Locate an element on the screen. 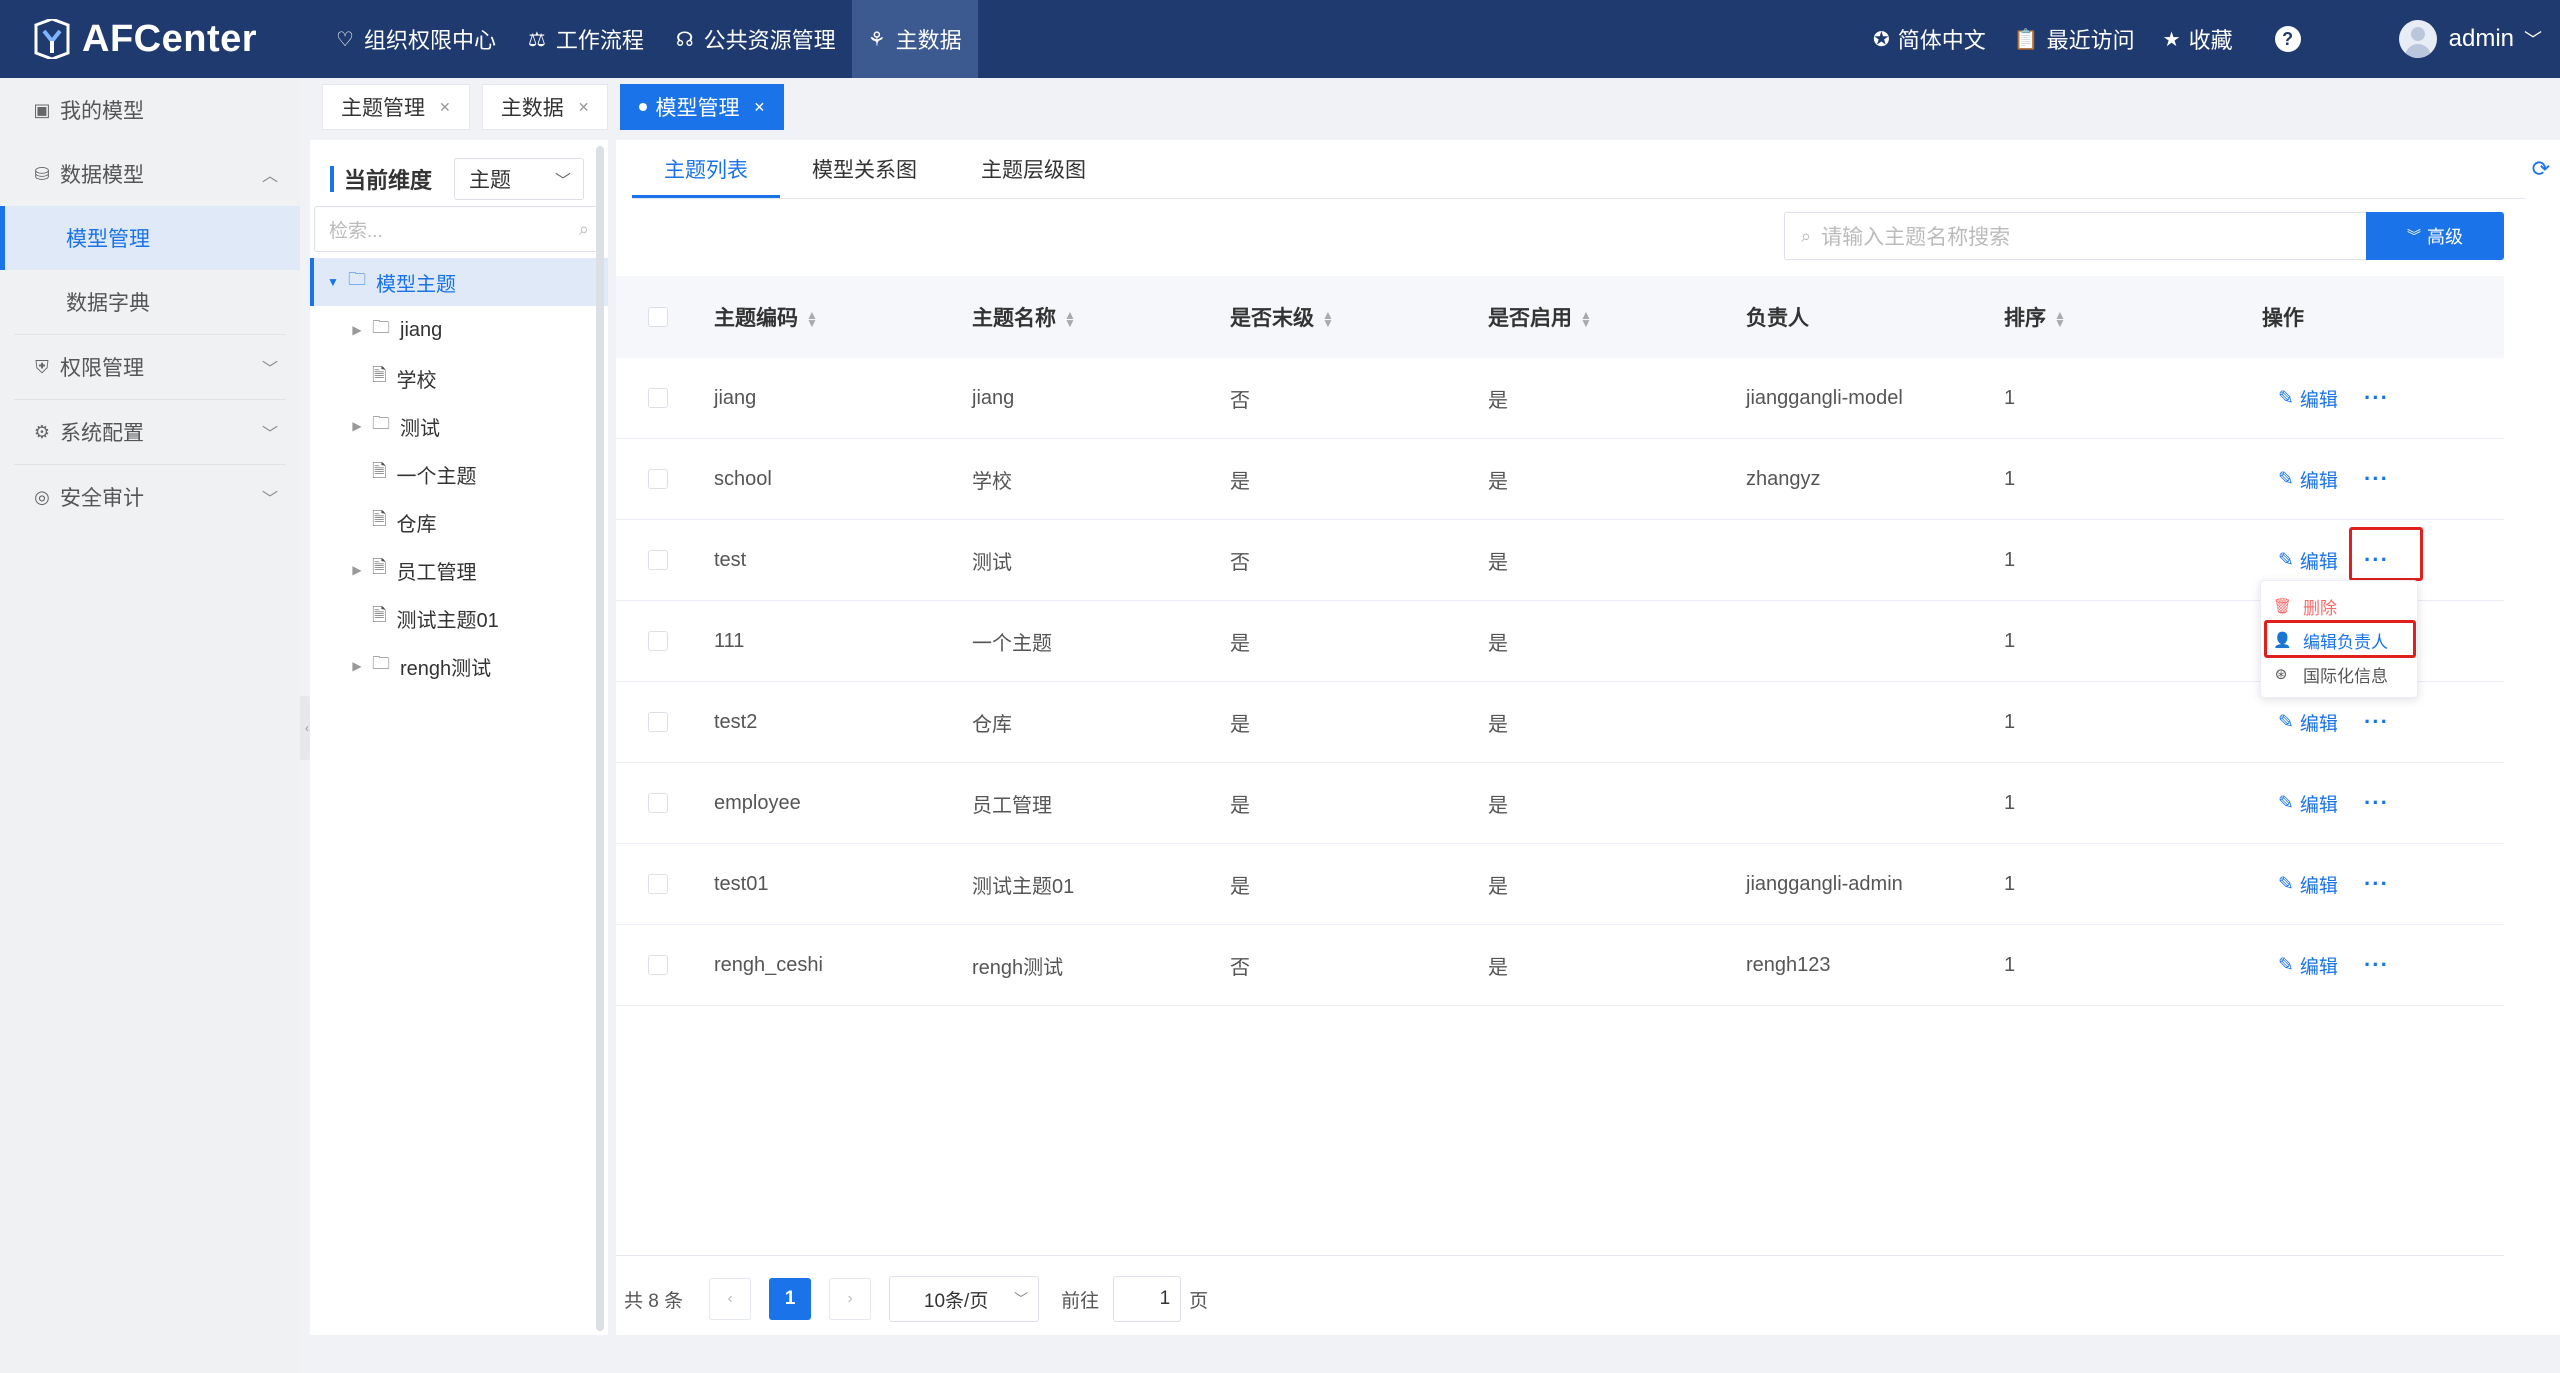 The height and width of the screenshot is (1373, 2560). cell-code: rengh_ceshi is located at coordinates (768, 964).